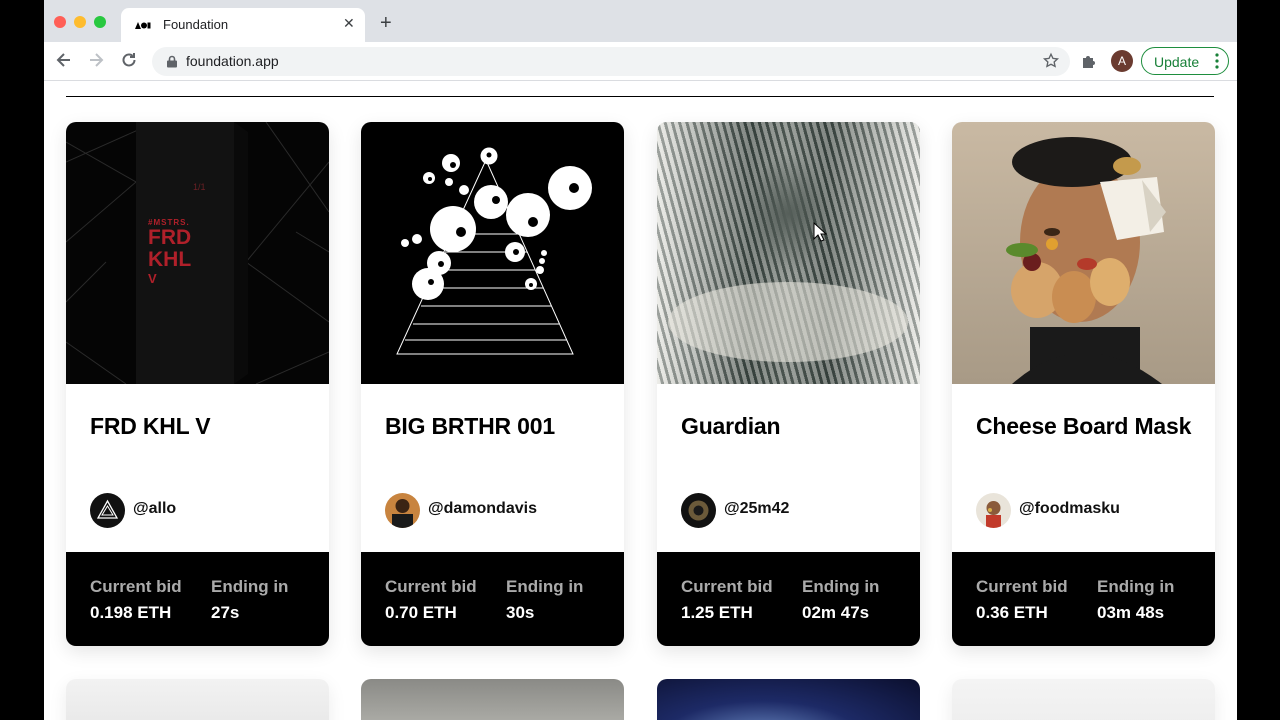 The width and height of the screenshot is (1280, 720). What do you see at coordinates (836, 612) in the screenshot?
I see `ending-in-value: 02m 47s` at bounding box center [836, 612].